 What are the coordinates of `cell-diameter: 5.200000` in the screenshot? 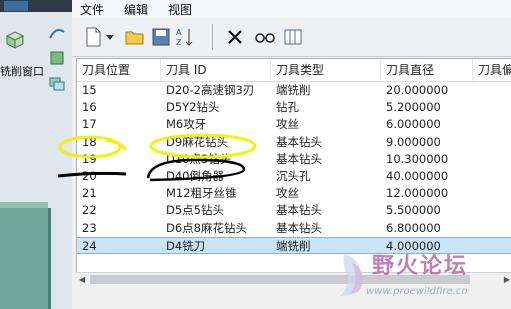 It's located at (413, 107).